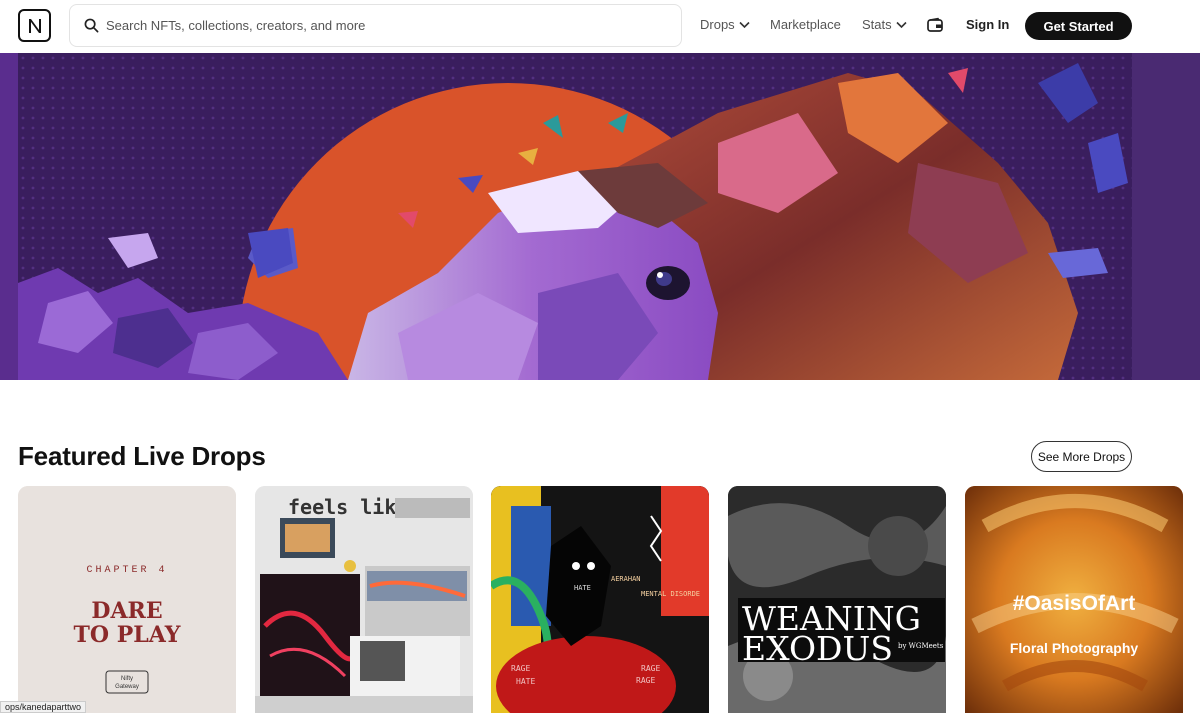  What do you see at coordinates (921, 646) in the screenshot?
I see `card-byline: by WGMeets` at bounding box center [921, 646].